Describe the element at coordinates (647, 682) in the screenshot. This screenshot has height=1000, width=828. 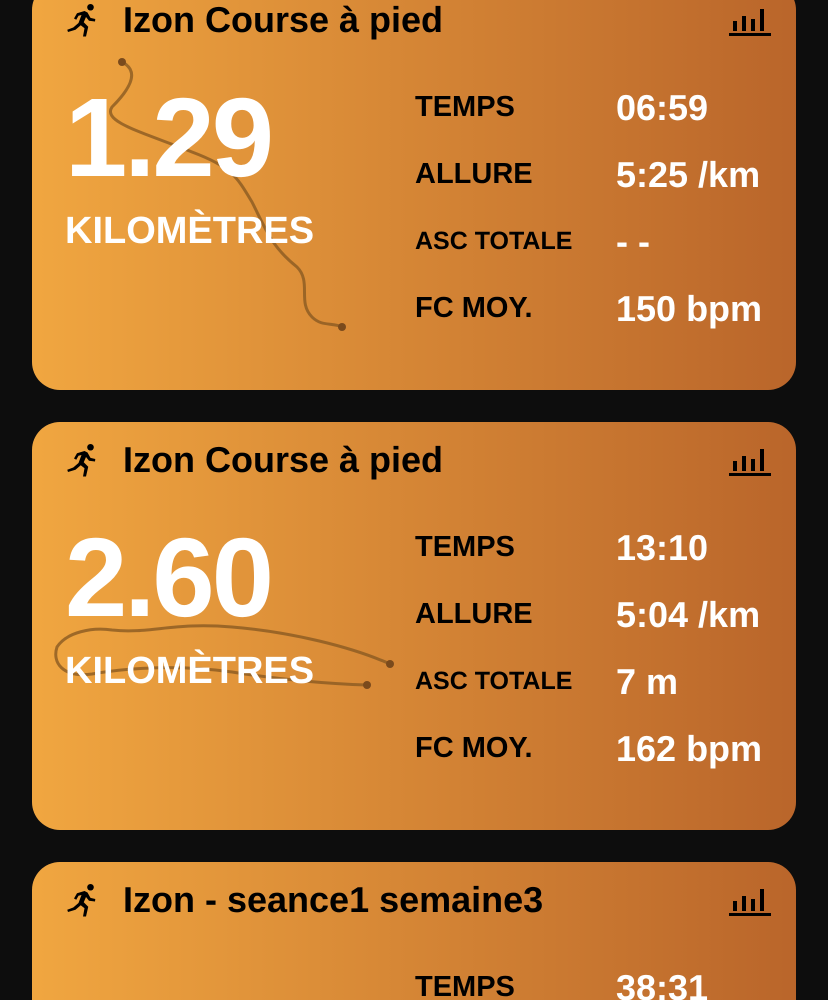
I see `stat-value: 7 m` at that location.